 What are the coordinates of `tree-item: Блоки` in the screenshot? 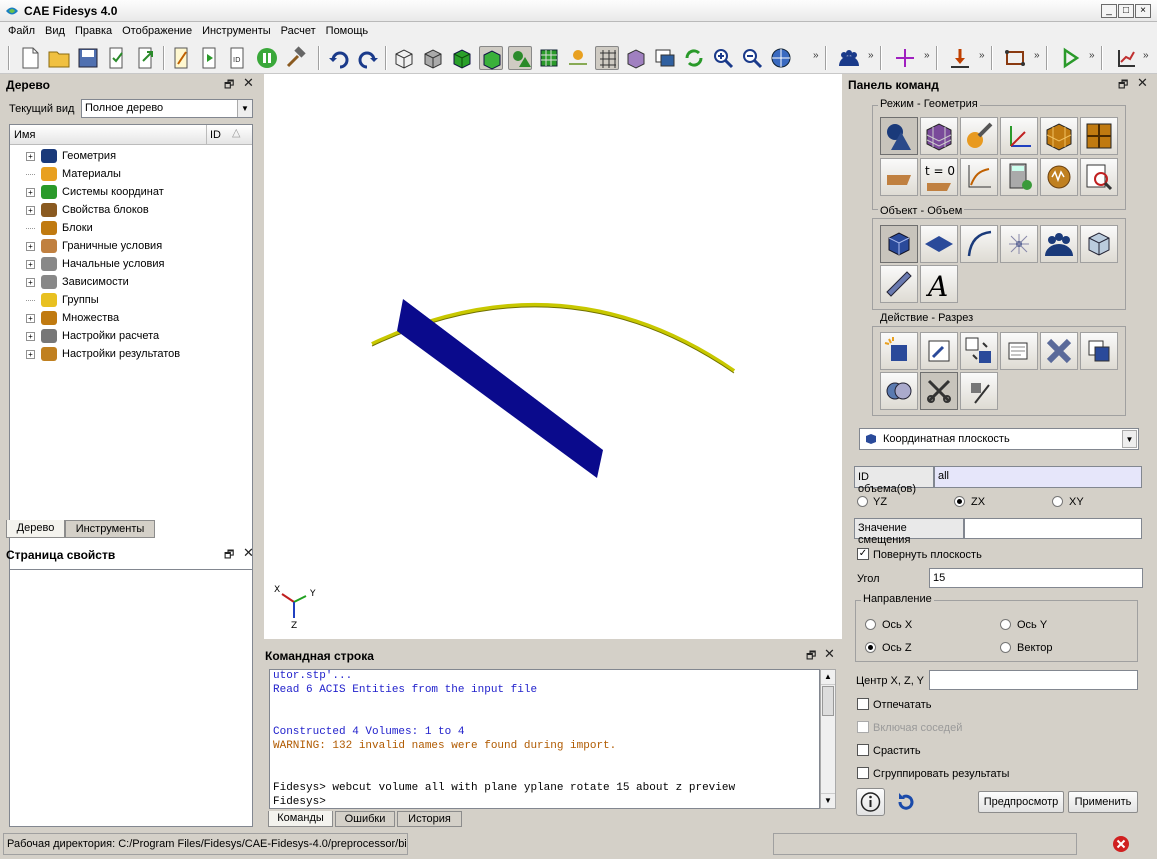 It's located at (59, 228).